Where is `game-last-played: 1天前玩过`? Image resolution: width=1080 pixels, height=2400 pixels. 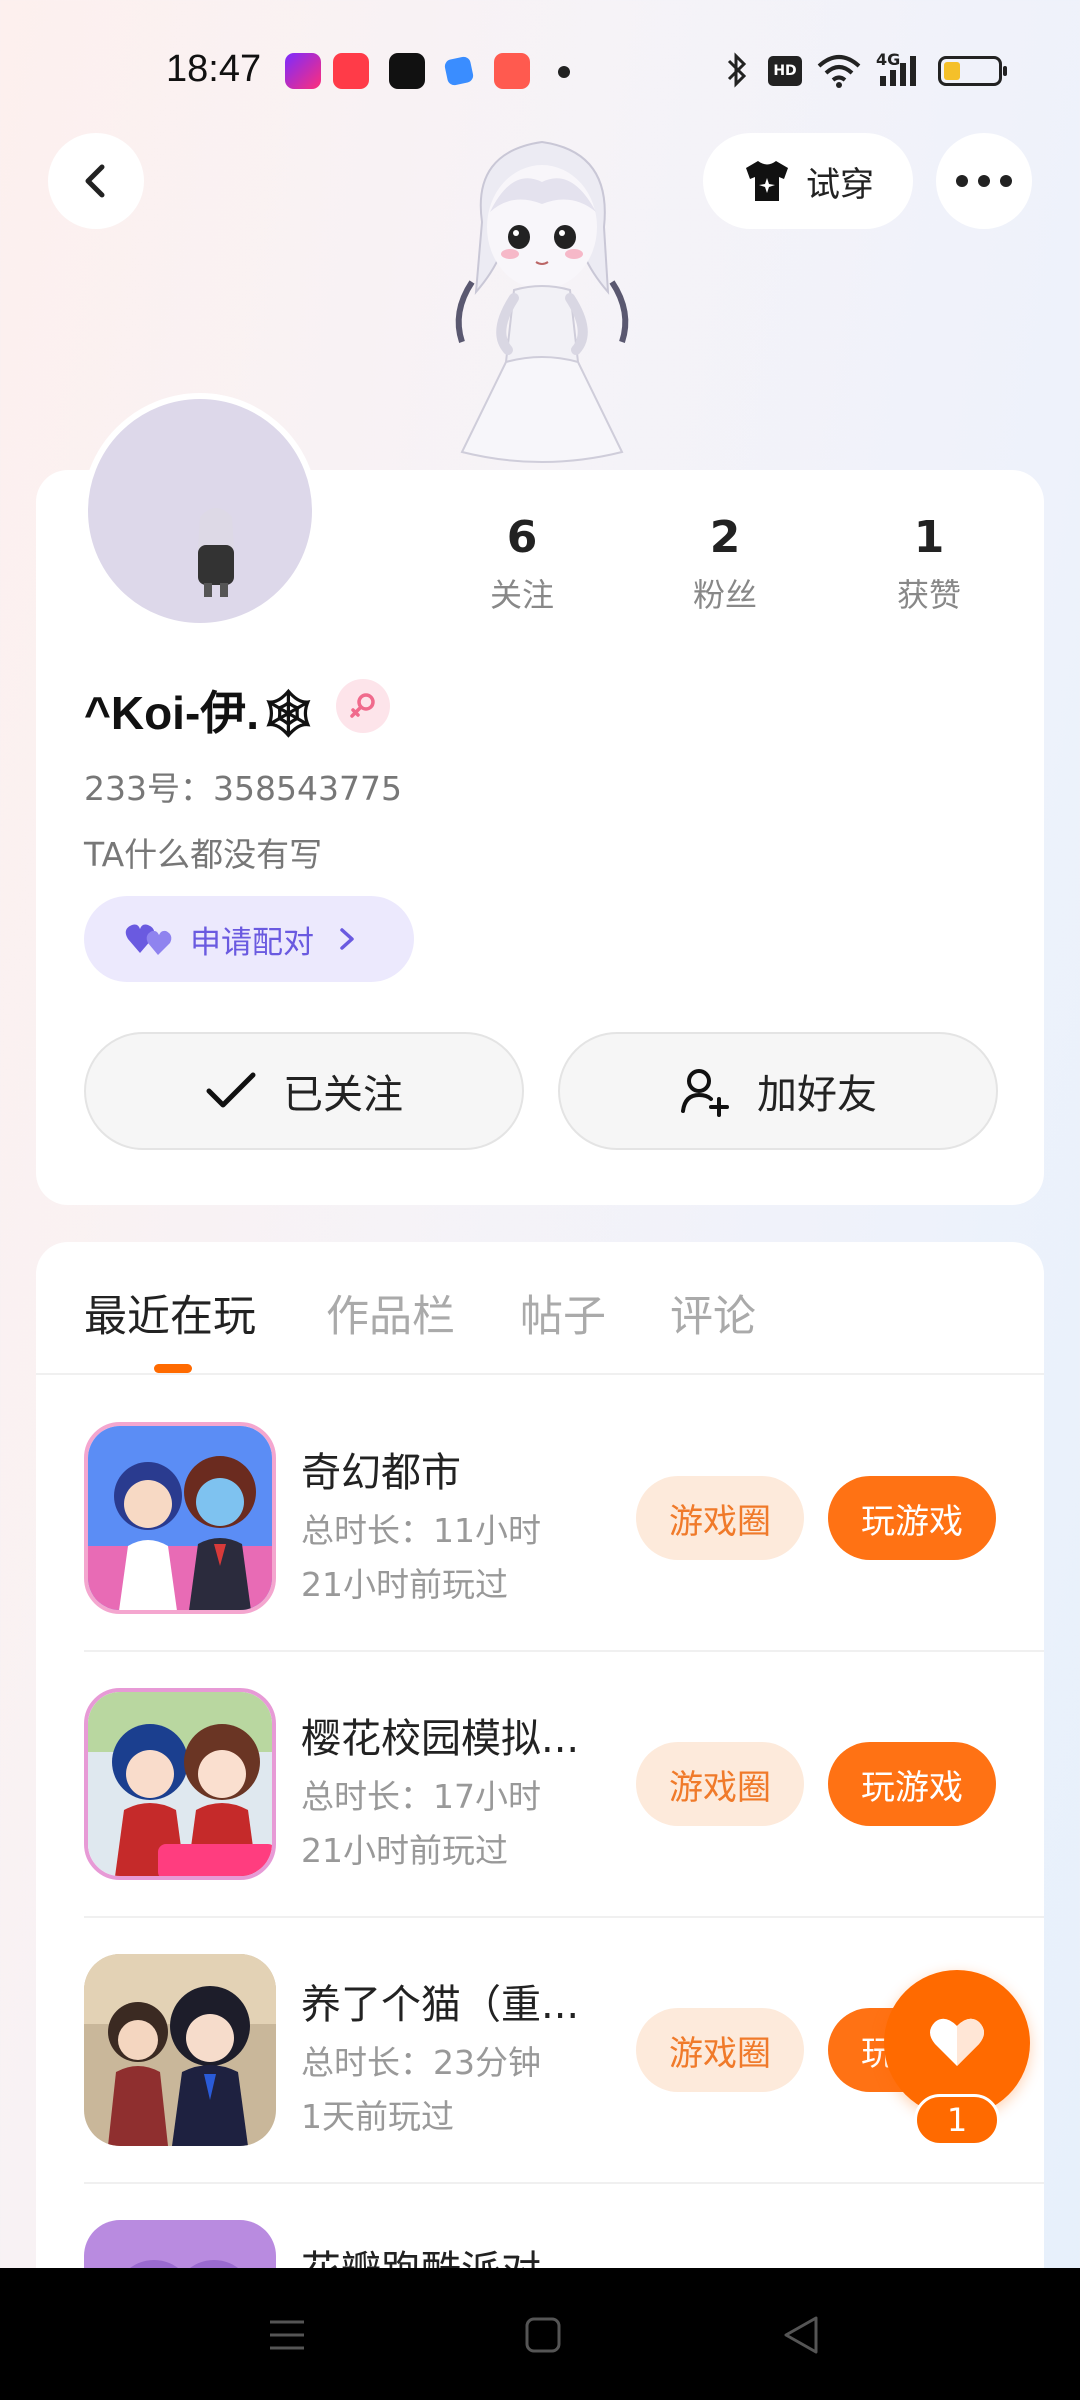
game-last-played: 1天前玩过 is located at coordinates (377, 2116).